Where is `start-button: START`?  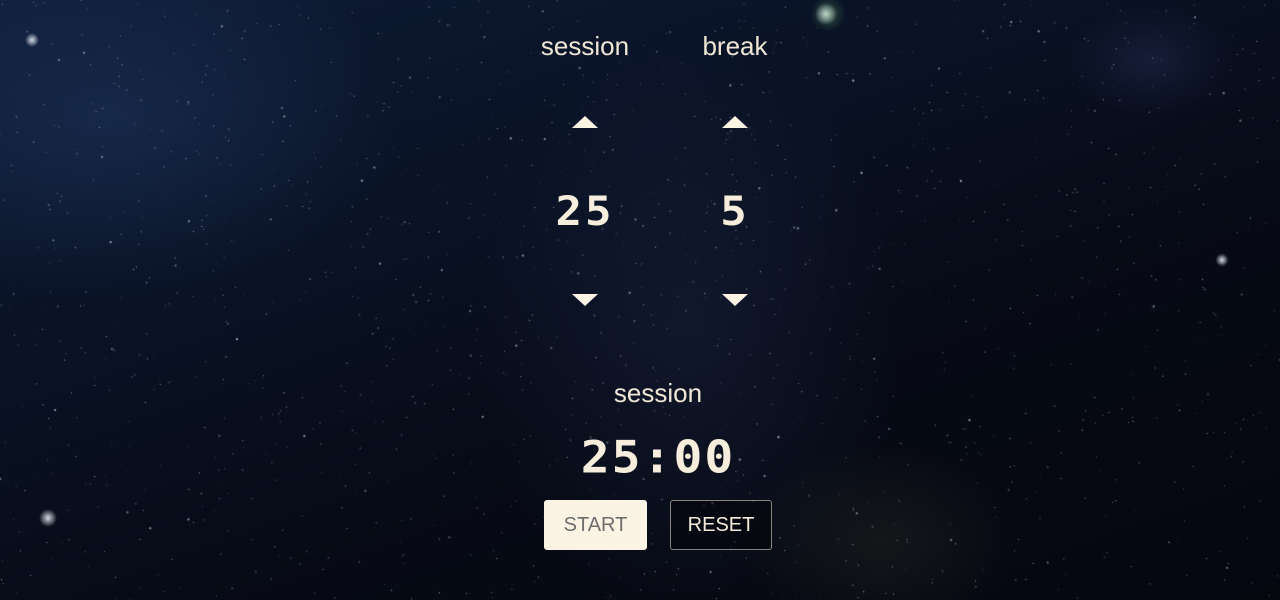 start-button: START is located at coordinates (595, 525).